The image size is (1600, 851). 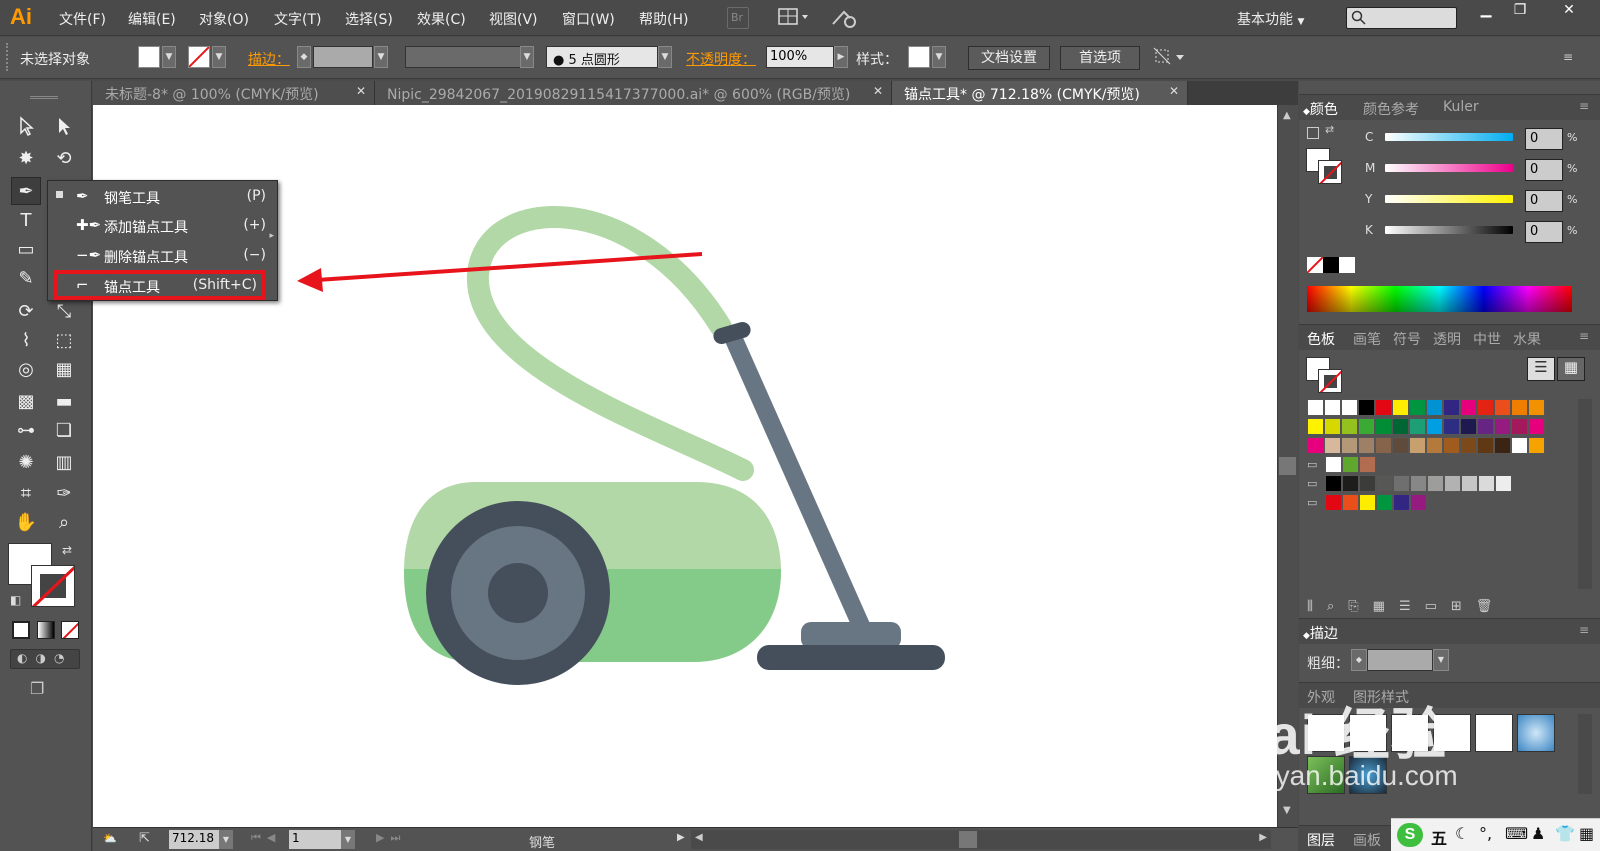 I want to click on stroke-swatch, so click(x=199, y=57).